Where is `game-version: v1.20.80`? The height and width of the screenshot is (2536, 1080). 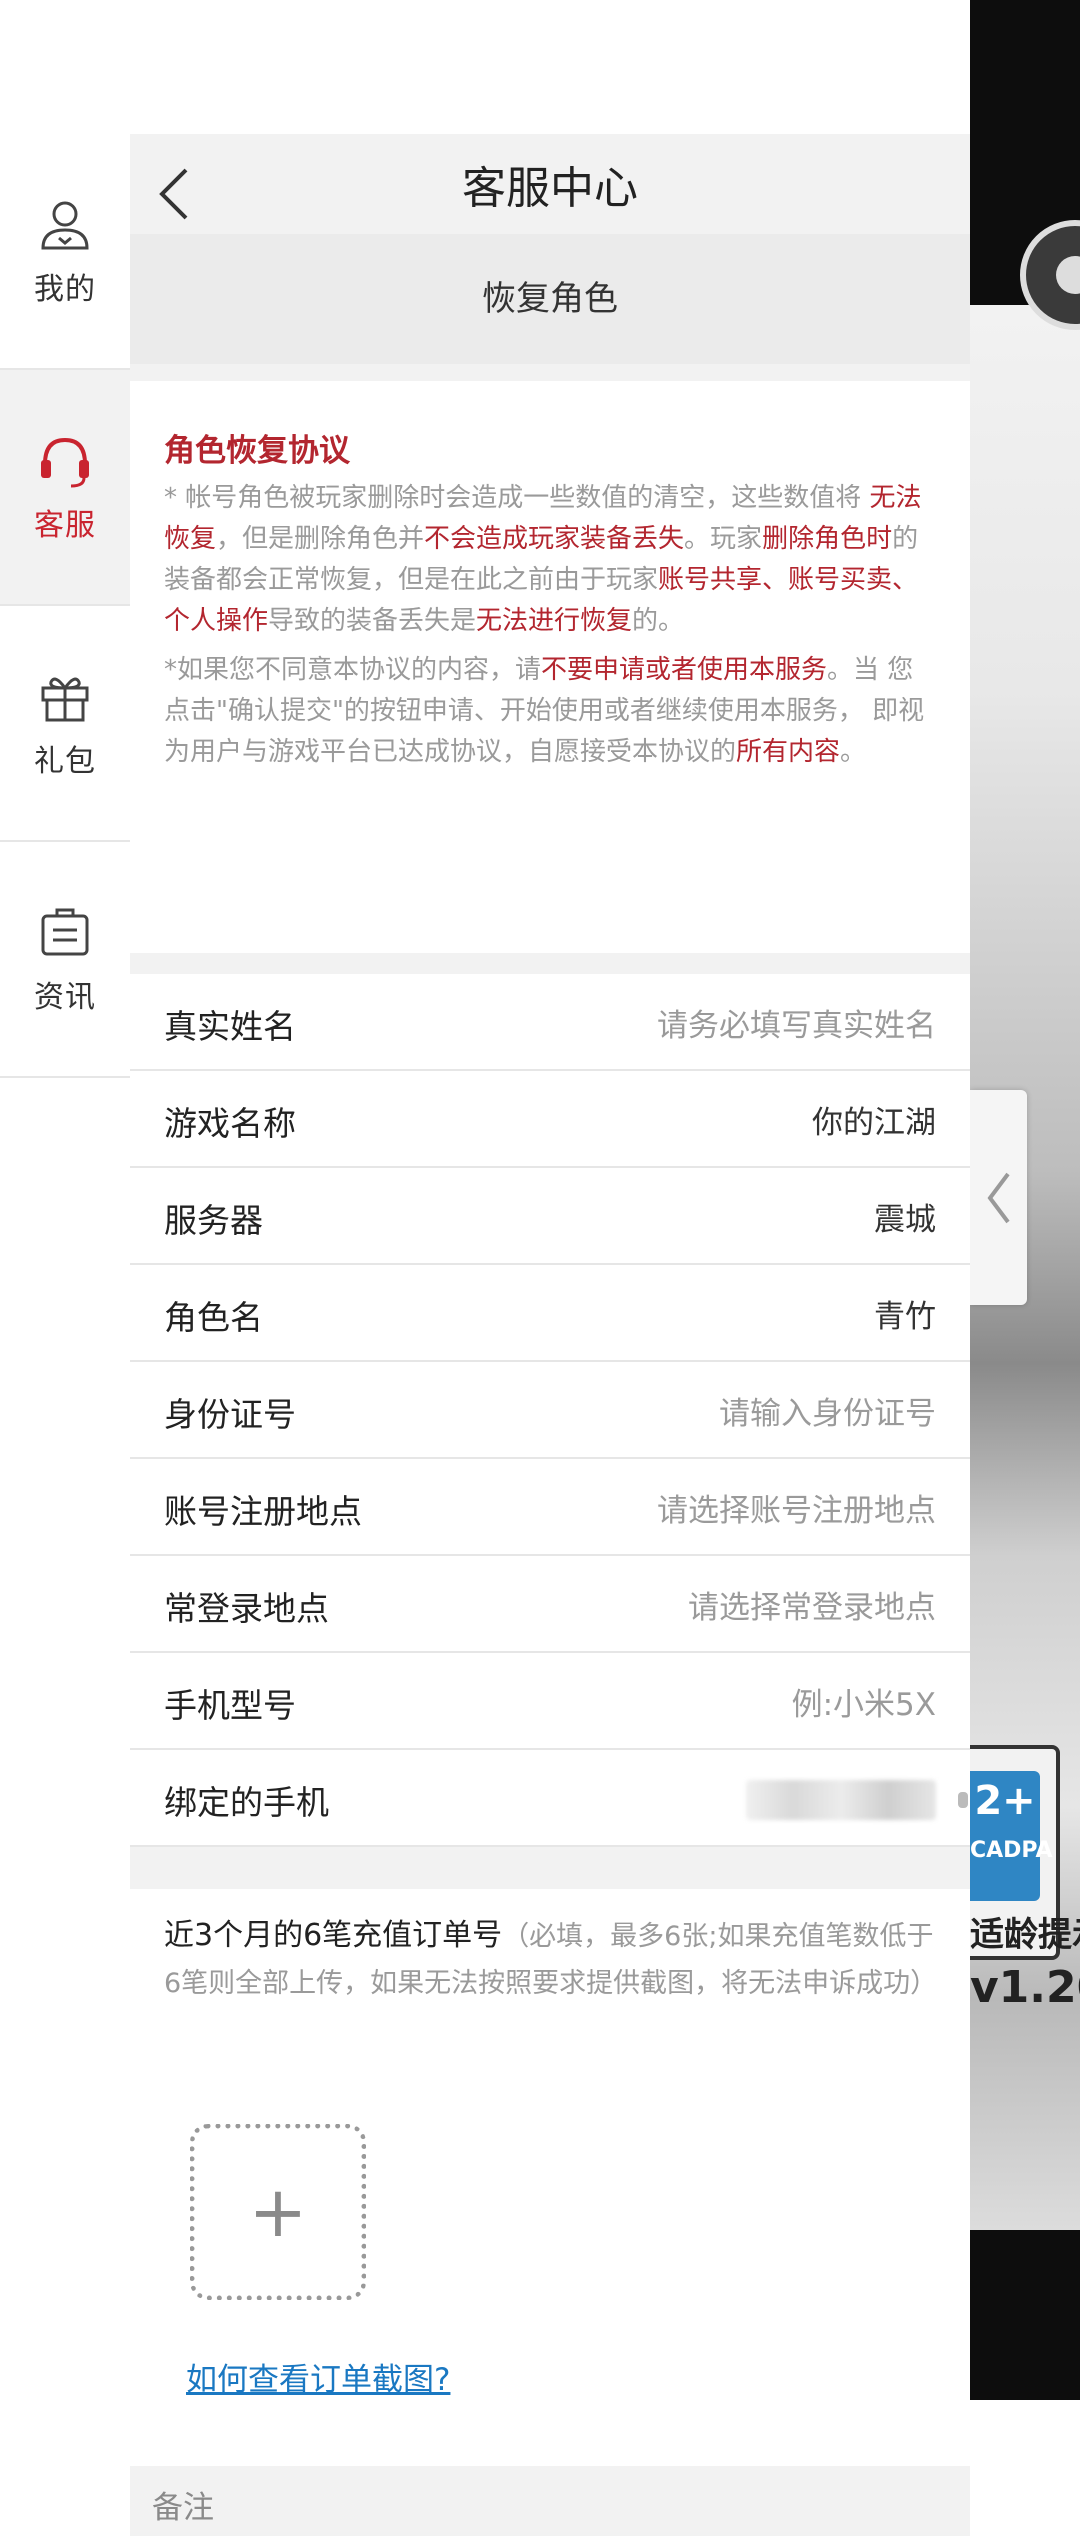
game-version: v1.20.80 is located at coordinates (1025, 1987).